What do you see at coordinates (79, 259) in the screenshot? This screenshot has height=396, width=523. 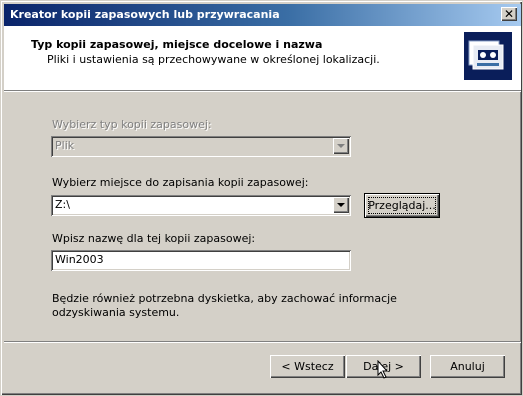 I see `backup-name-value: Win2003` at bounding box center [79, 259].